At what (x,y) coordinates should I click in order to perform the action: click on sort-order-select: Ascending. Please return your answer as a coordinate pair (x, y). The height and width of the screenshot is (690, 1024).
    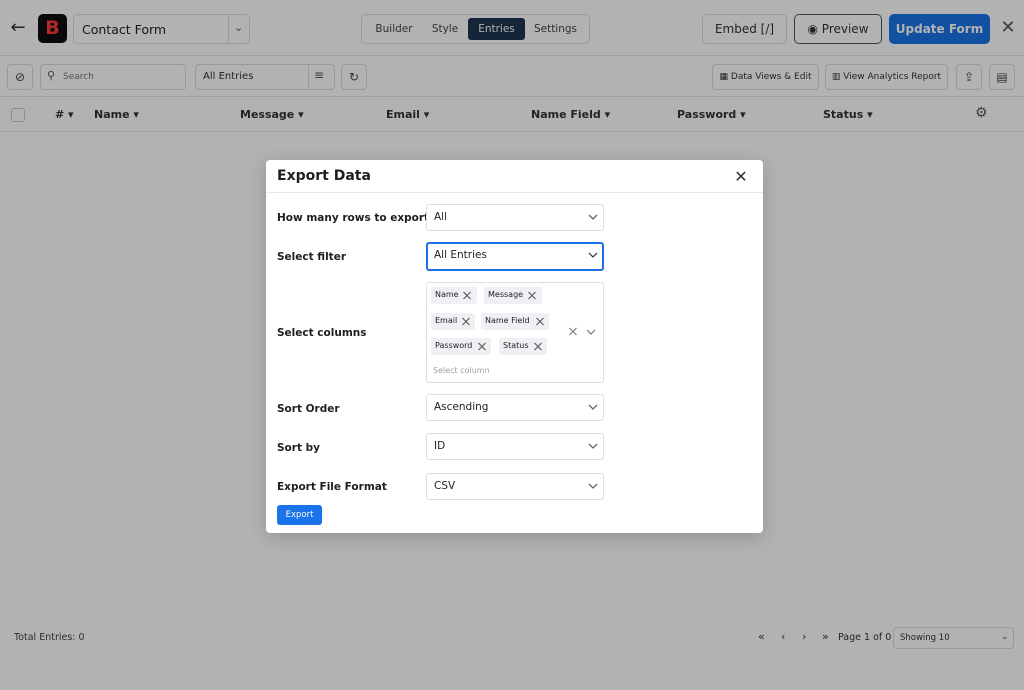
    Looking at the image, I should click on (515, 407).